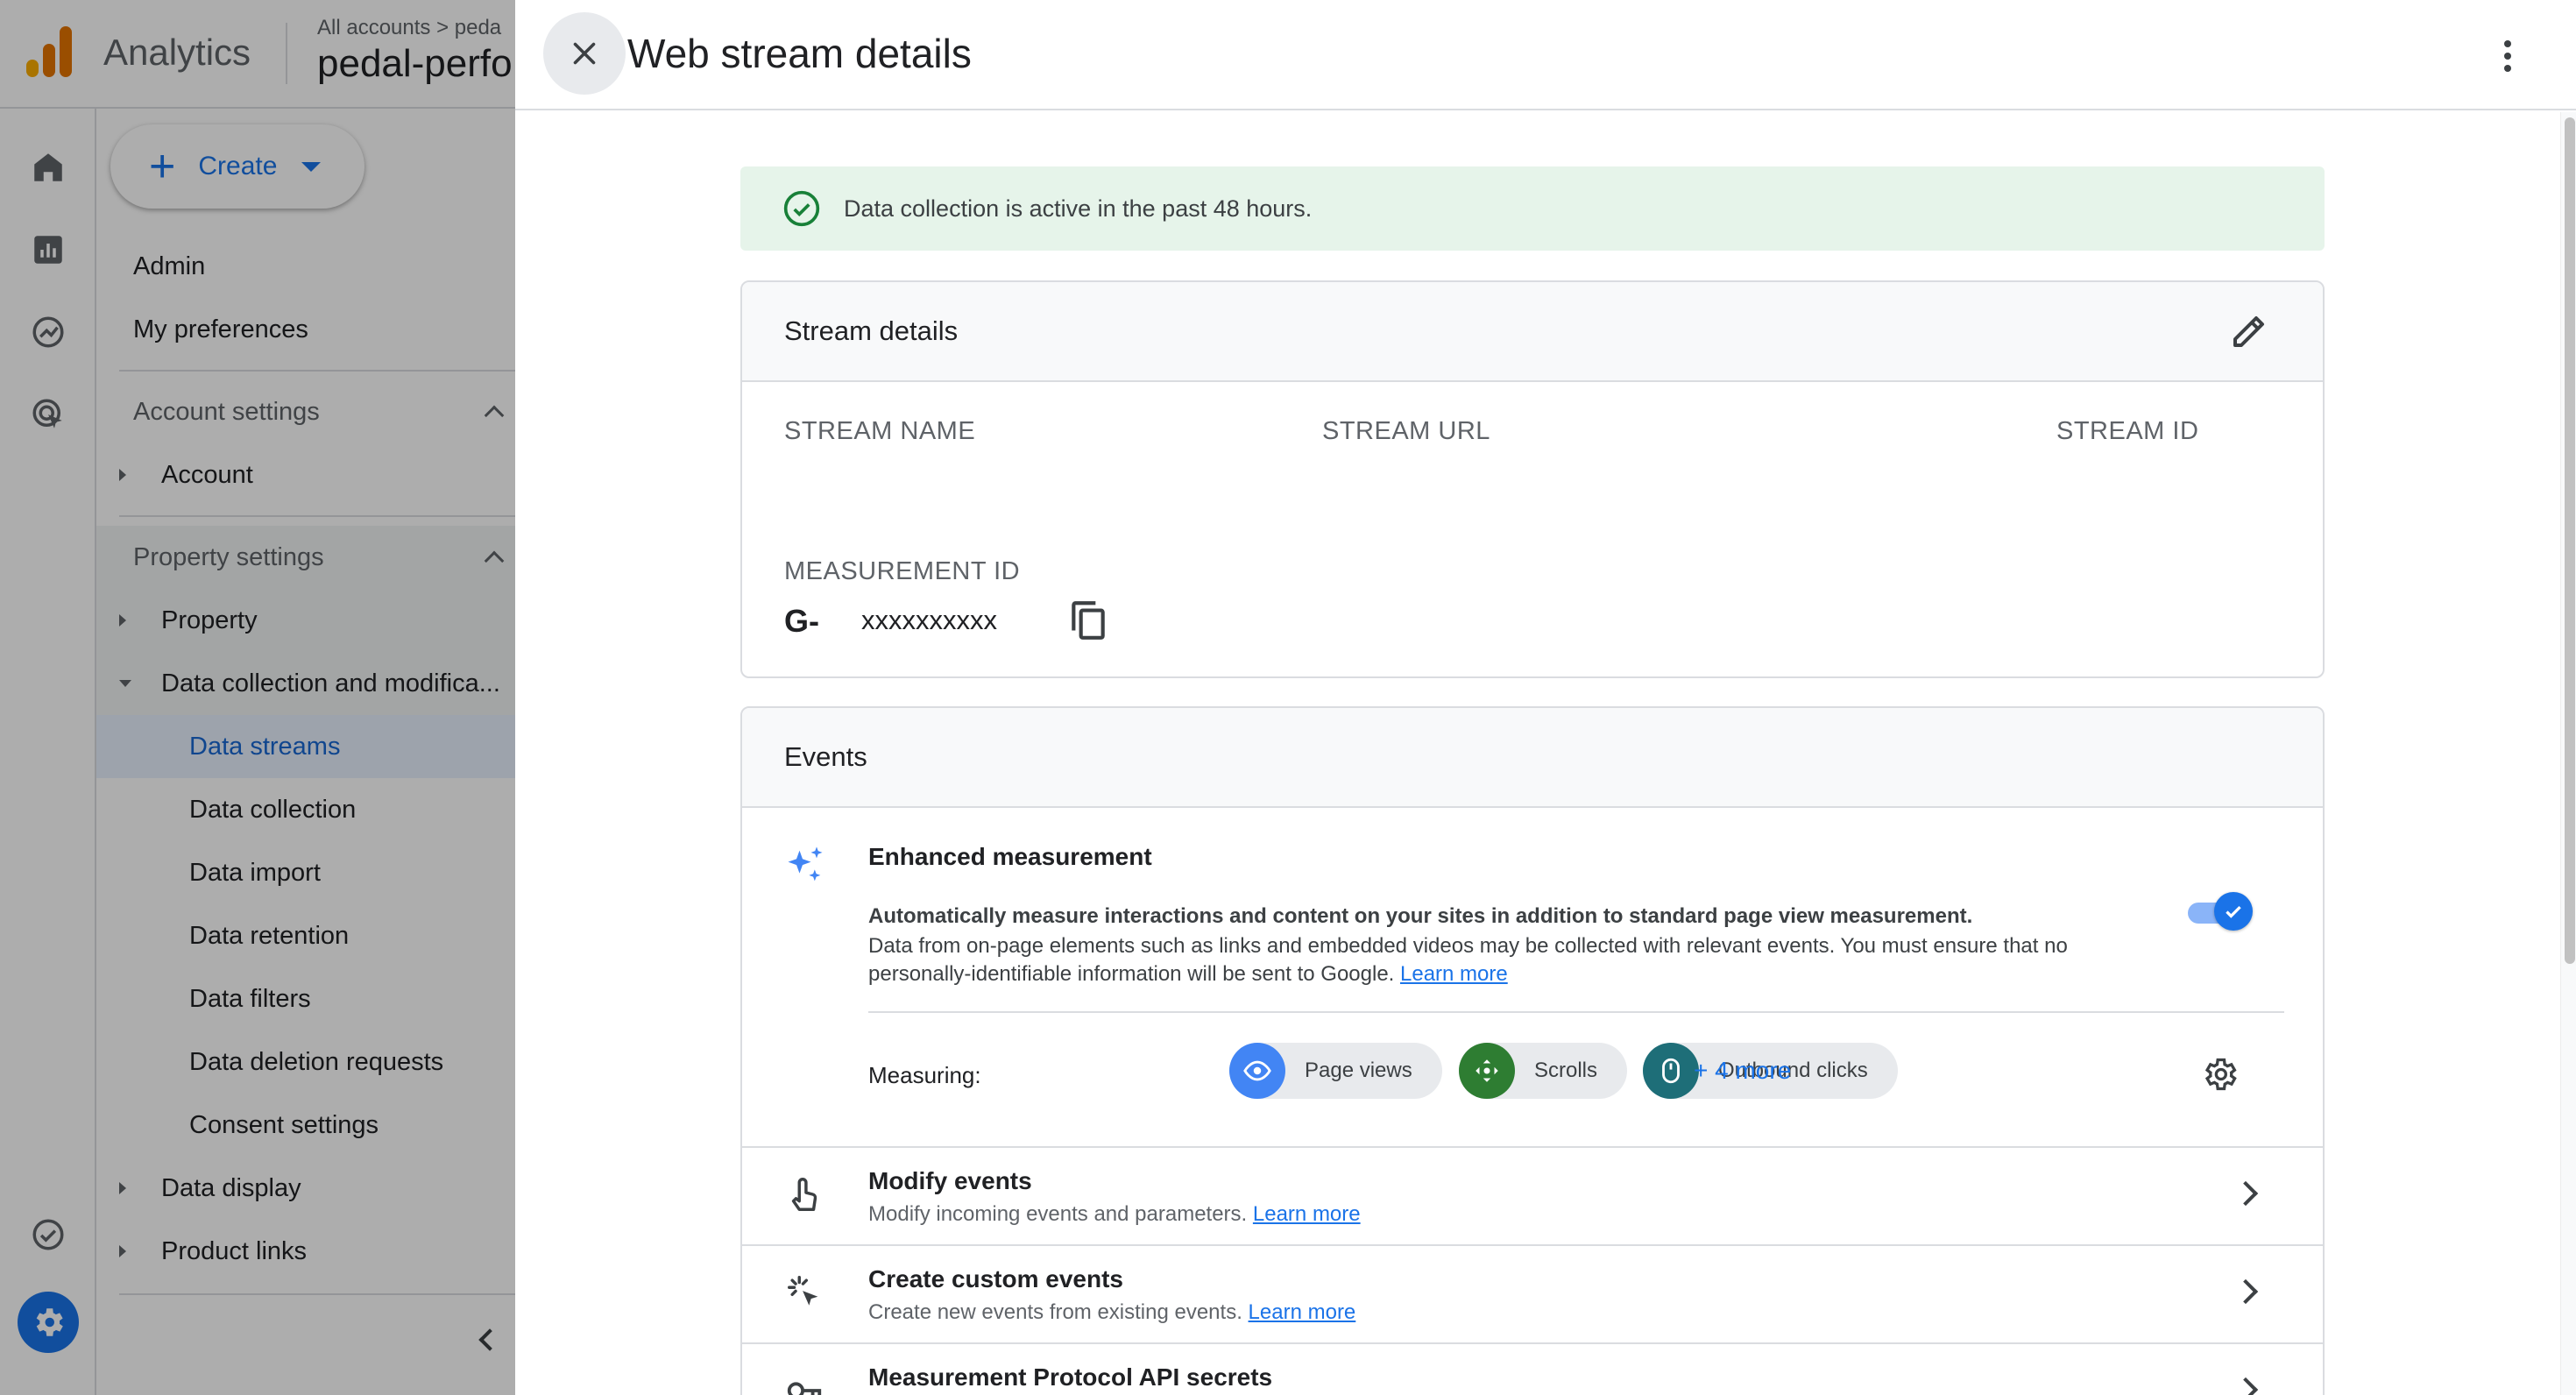 Image resolution: width=2576 pixels, height=1395 pixels. I want to click on measurement-id-label: MEASUREMENT ID, so click(902, 571).